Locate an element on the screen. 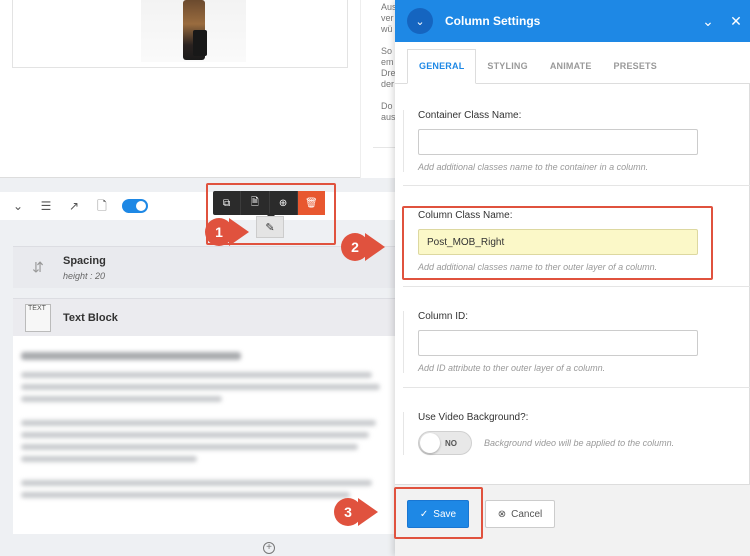 Image resolution: width=750 pixels, height=556 pixels. add-page-icon: 🗋 is located at coordinates (102, 206).